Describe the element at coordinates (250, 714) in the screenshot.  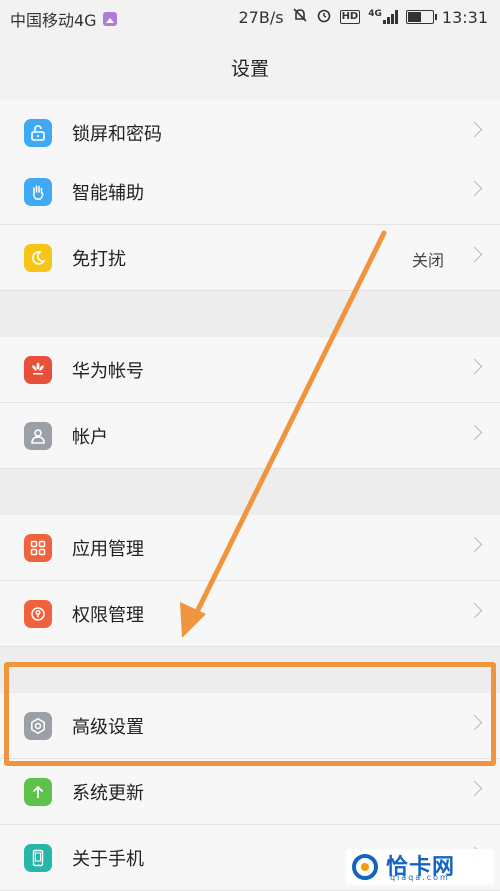
I see `annotation-highlight-box` at that location.